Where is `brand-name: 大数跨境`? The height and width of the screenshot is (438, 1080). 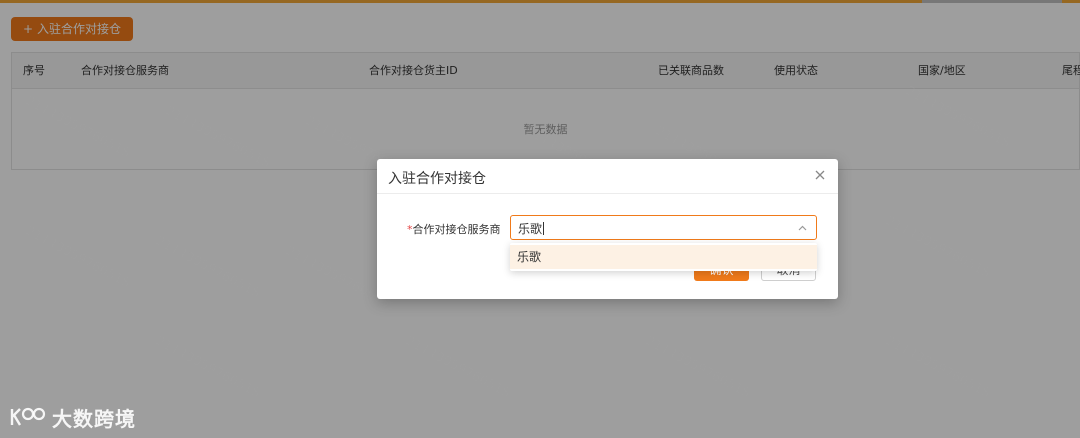
brand-name: 大数跨境 is located at coordinates (94, 418).